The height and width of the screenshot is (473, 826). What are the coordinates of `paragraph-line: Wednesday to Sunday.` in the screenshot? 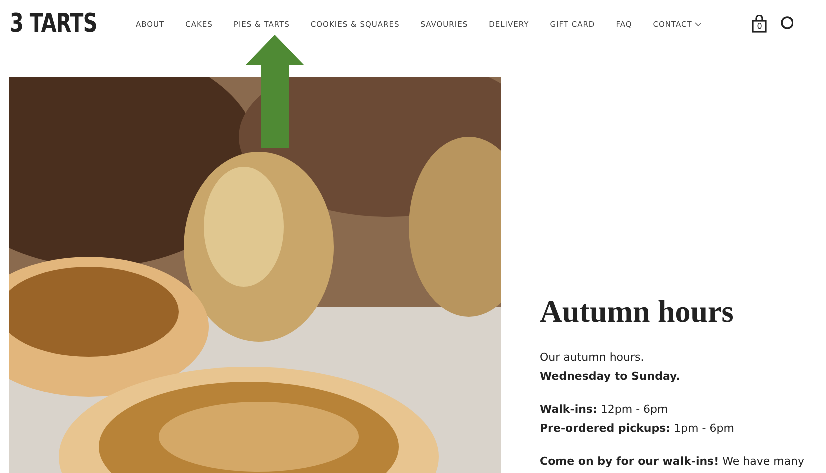 It's located at (611, 377).